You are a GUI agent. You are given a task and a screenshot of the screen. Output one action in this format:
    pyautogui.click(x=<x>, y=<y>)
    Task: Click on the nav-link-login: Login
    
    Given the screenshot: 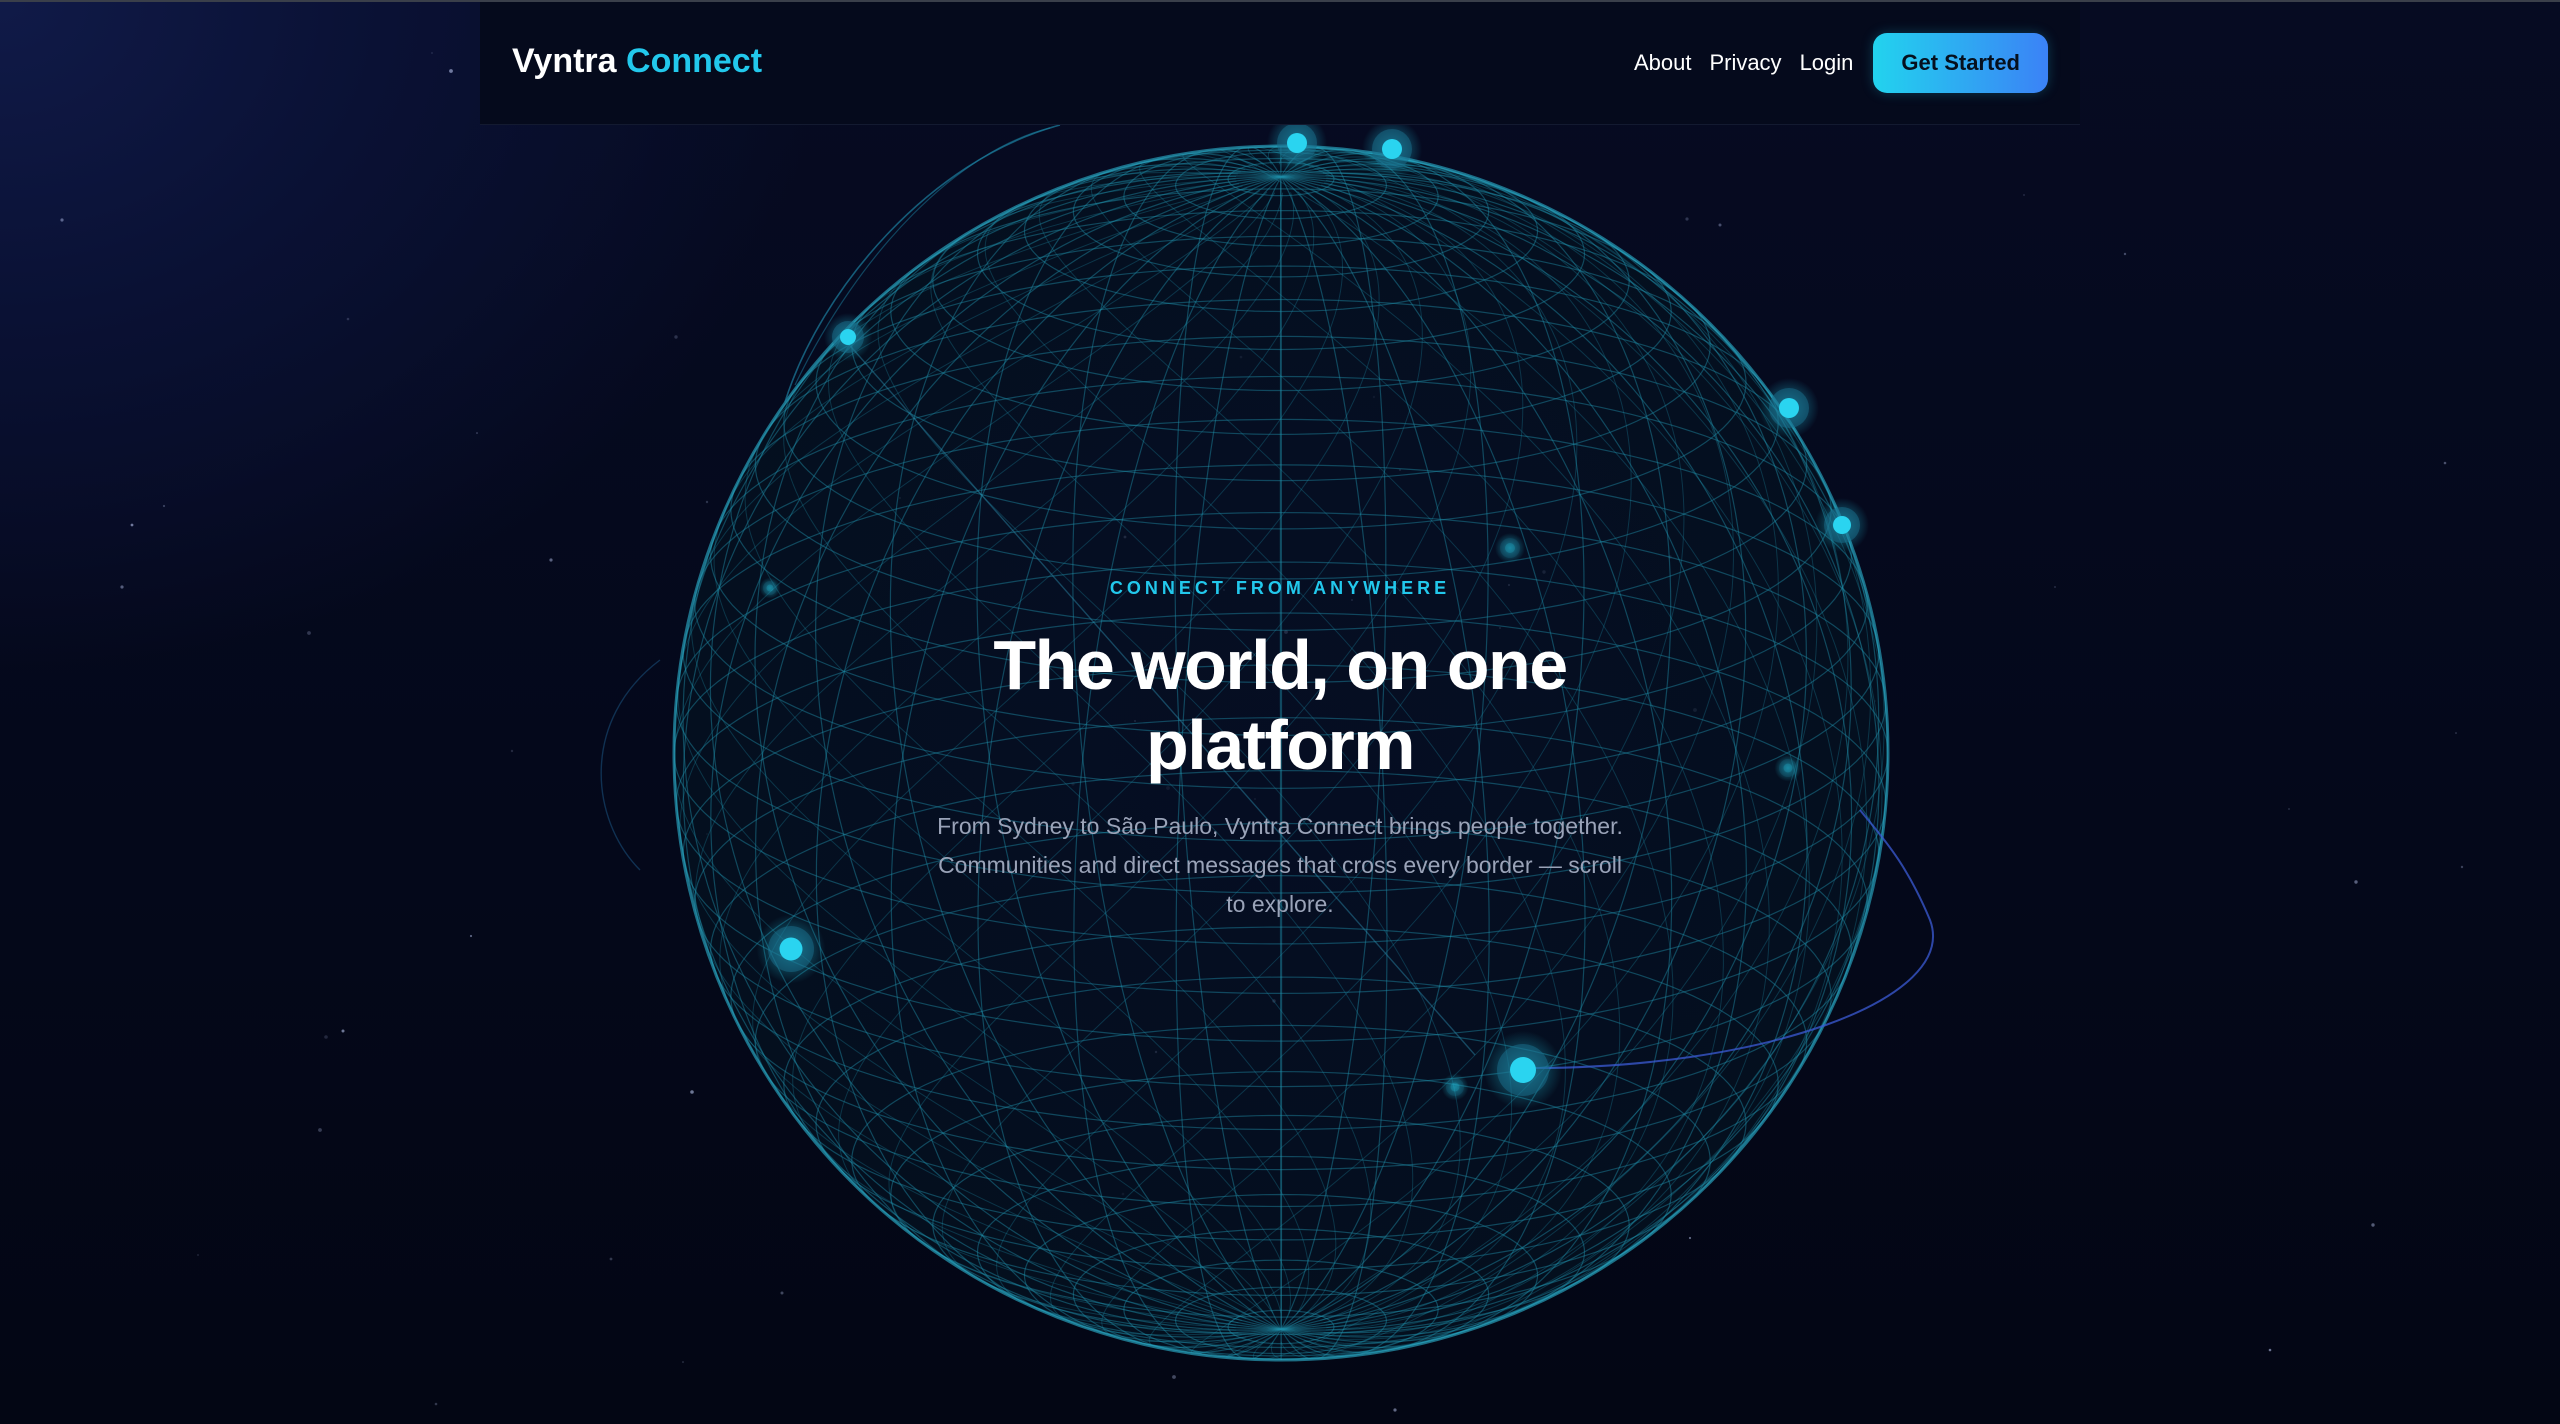 What is the action you would take?
    pyautogui.click(x=1827, y=63)
    